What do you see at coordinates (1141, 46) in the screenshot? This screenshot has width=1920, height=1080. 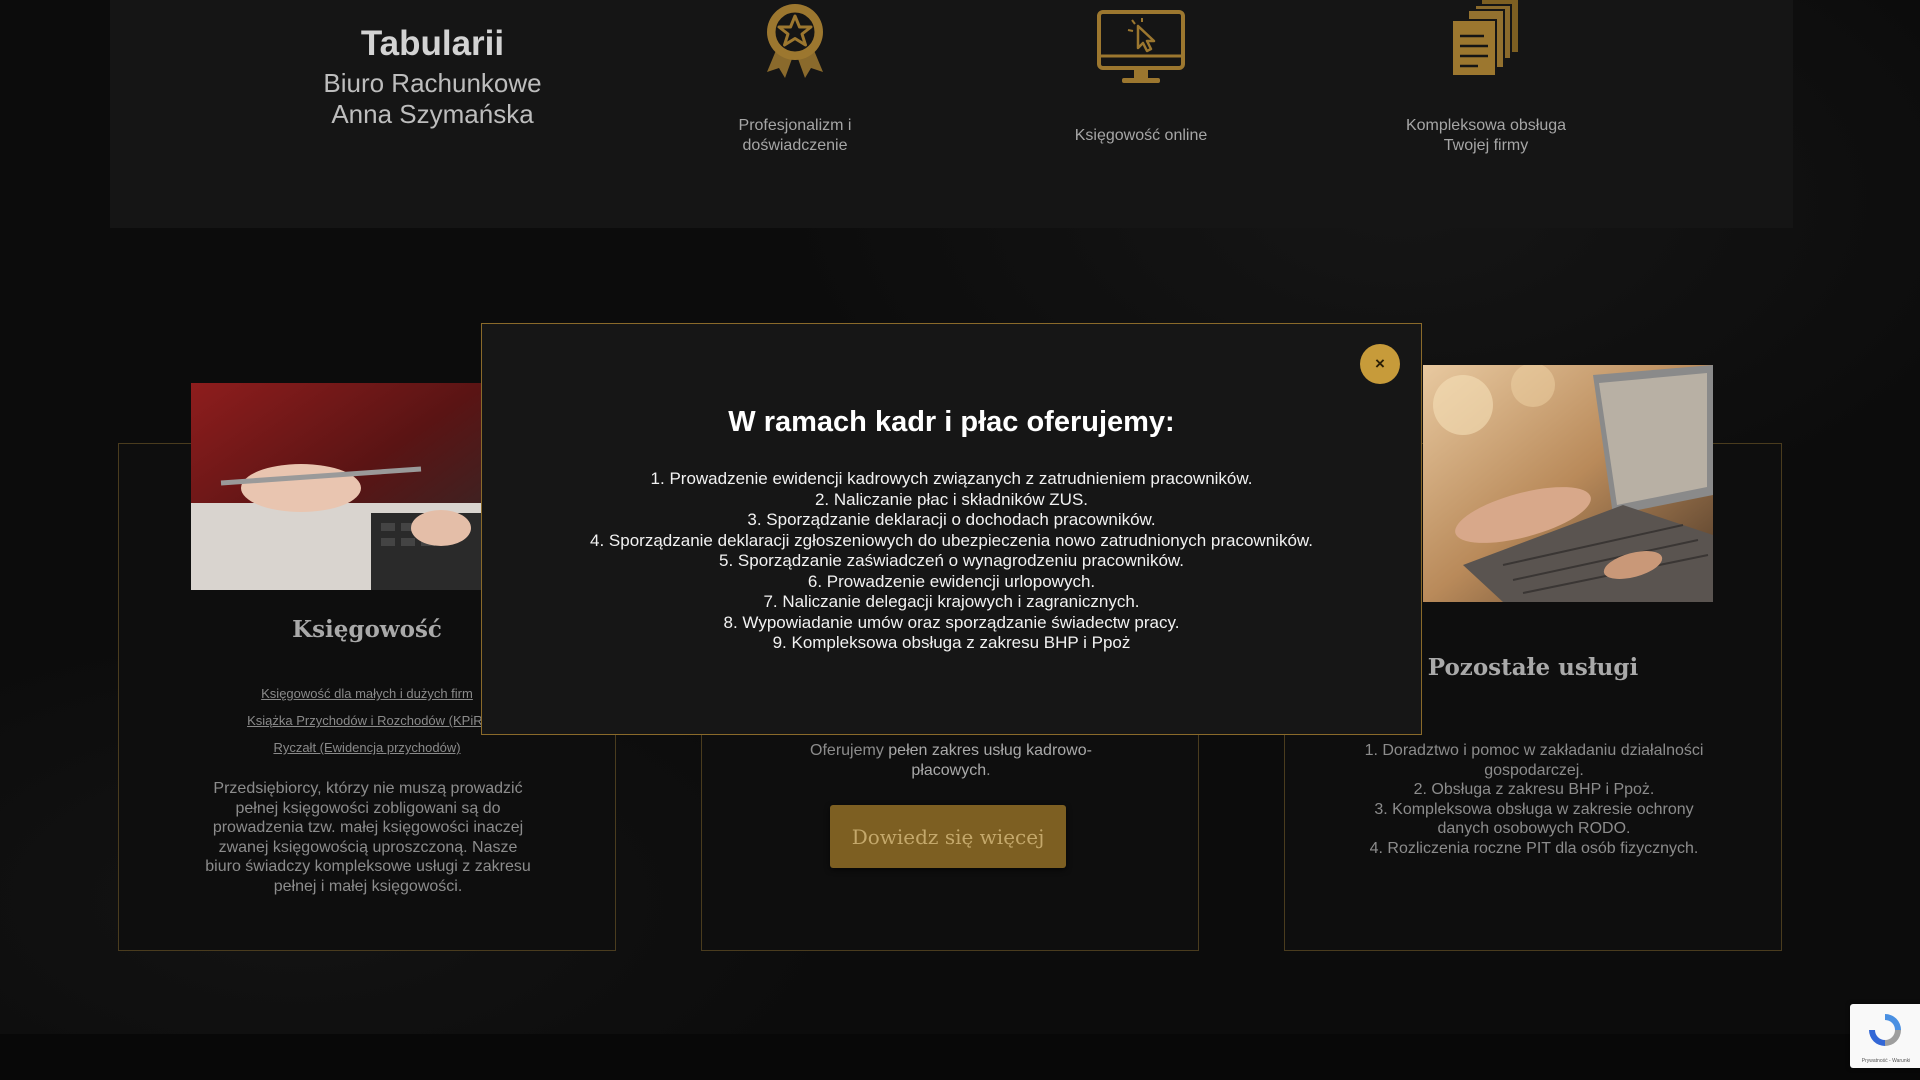 I see `computer-monitor-icon` at bounding box center [1141, 46].